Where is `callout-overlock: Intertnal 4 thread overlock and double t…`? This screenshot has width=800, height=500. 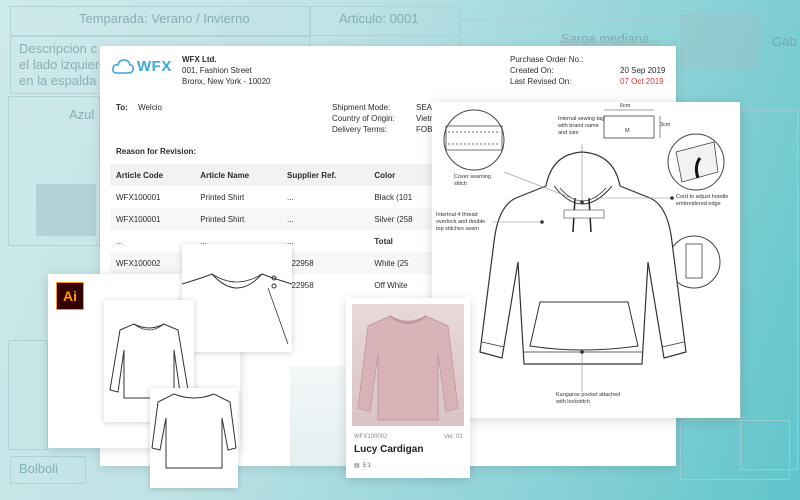
callout-overlock: Intertnal 4 thread overlock and double t… is located at coordinates (461, 222).